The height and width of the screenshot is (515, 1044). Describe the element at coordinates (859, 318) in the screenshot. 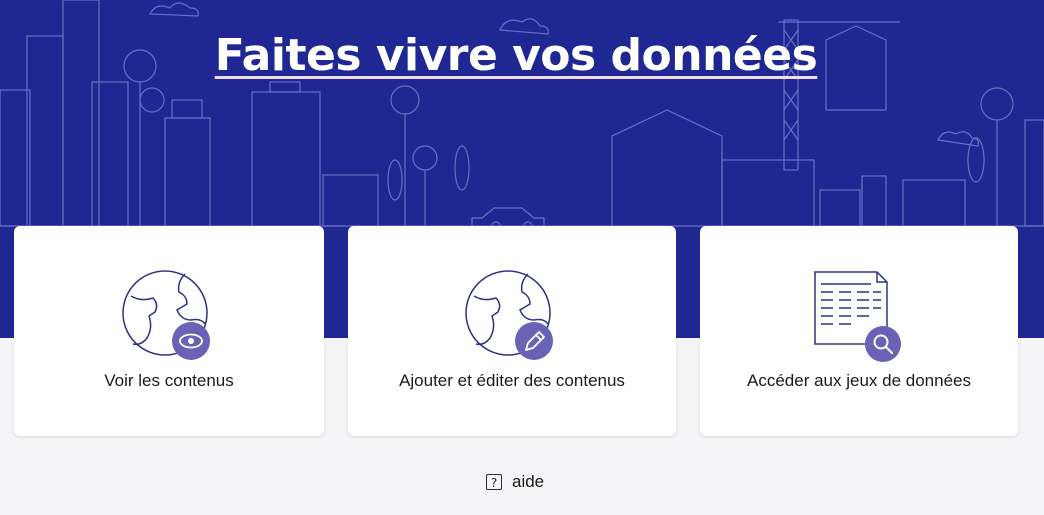

I see `spreadsheet-search-icon` at that location.